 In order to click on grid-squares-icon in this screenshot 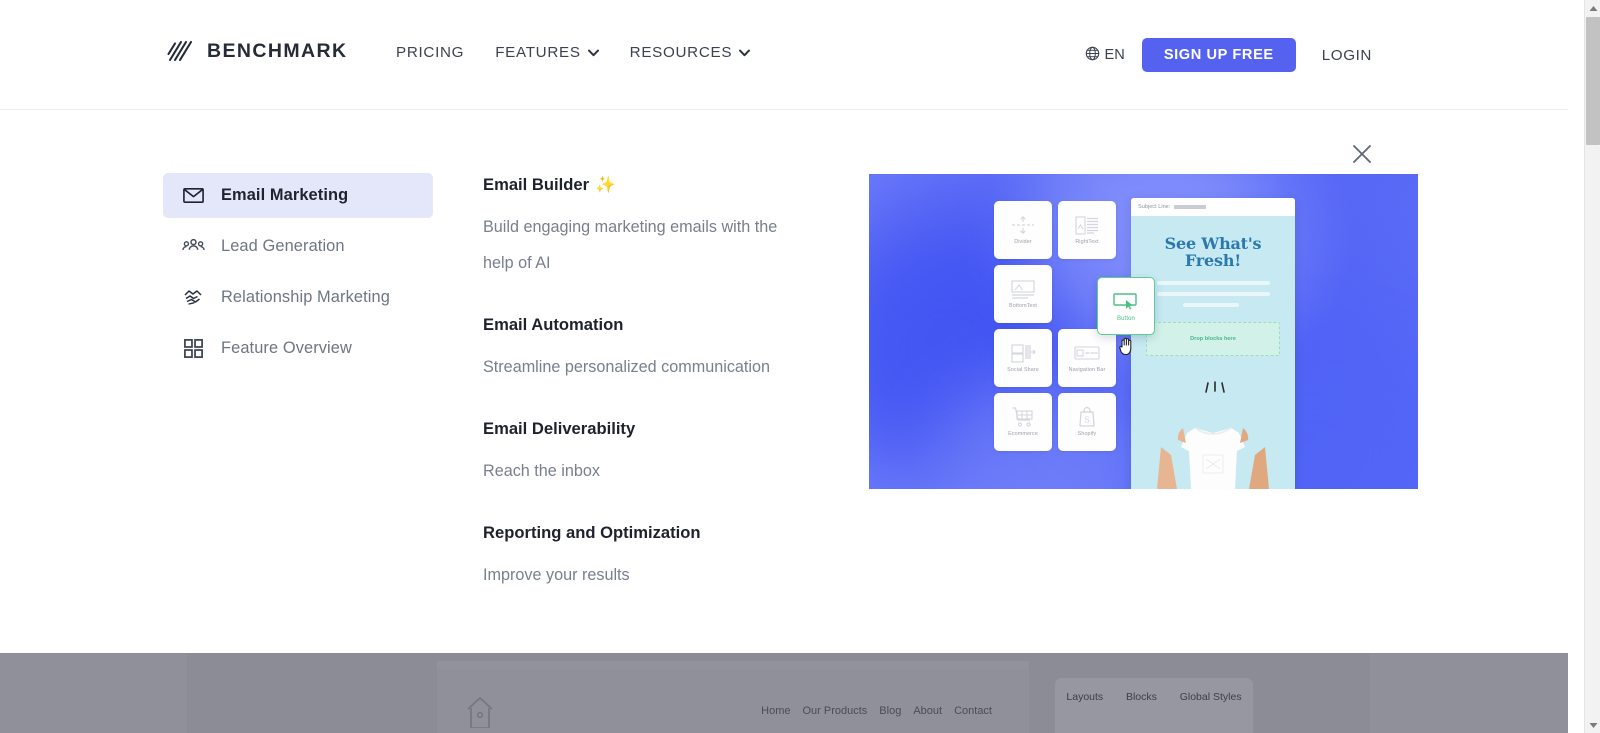, I will do `click(193, 349)`.